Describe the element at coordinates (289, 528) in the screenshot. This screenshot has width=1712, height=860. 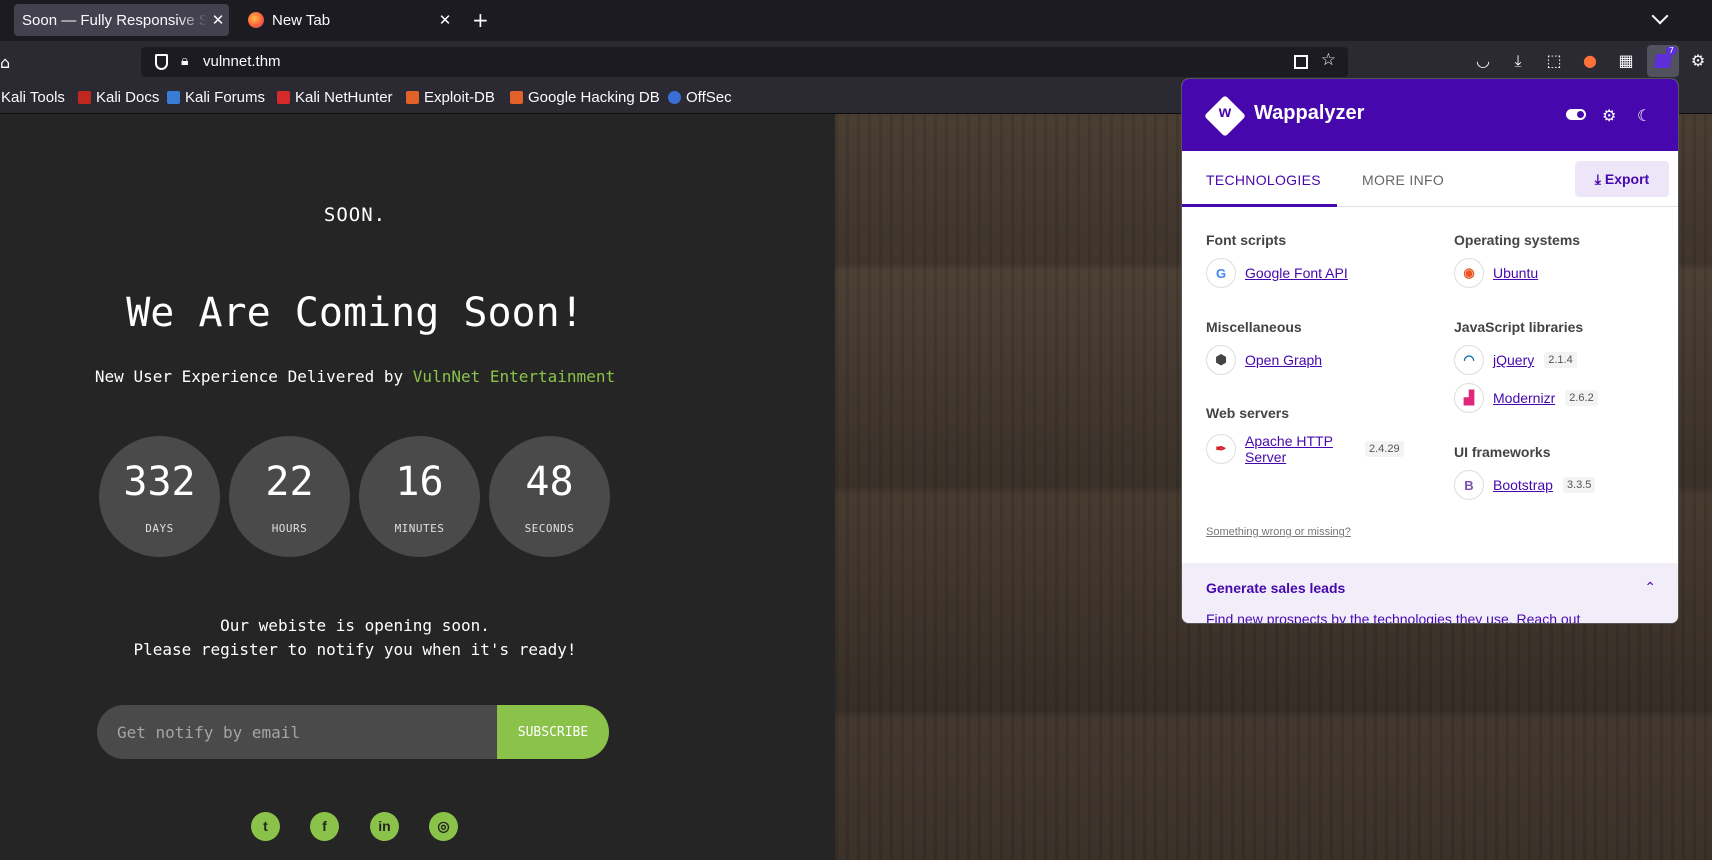
I see `countdown-label: HOURS` at that location.